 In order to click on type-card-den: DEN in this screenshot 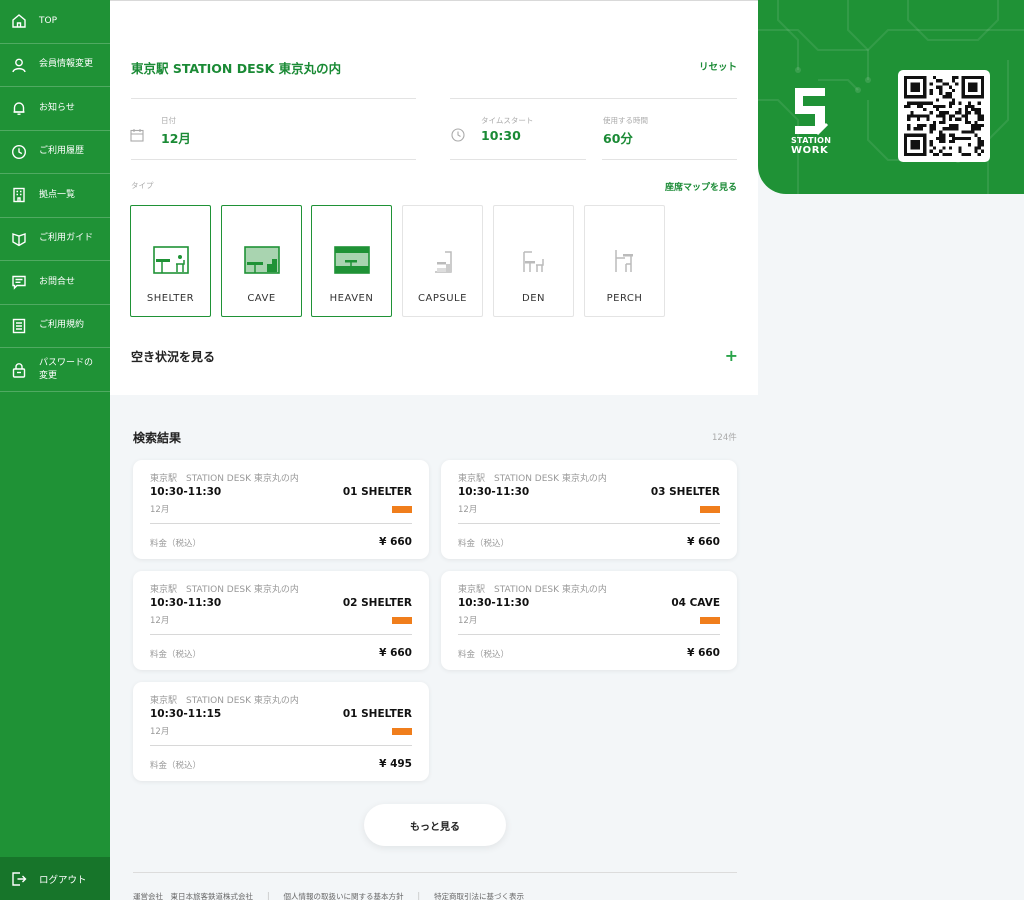, I will do `click(533, 261)`.